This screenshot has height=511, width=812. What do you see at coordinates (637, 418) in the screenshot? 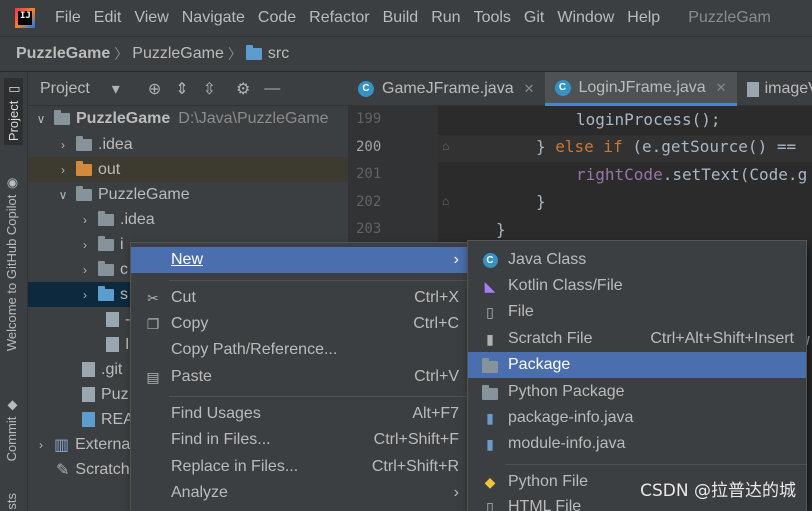
I see `submenu-item-package-info: ▮ package-info.java` at bounding box center [637, 418].